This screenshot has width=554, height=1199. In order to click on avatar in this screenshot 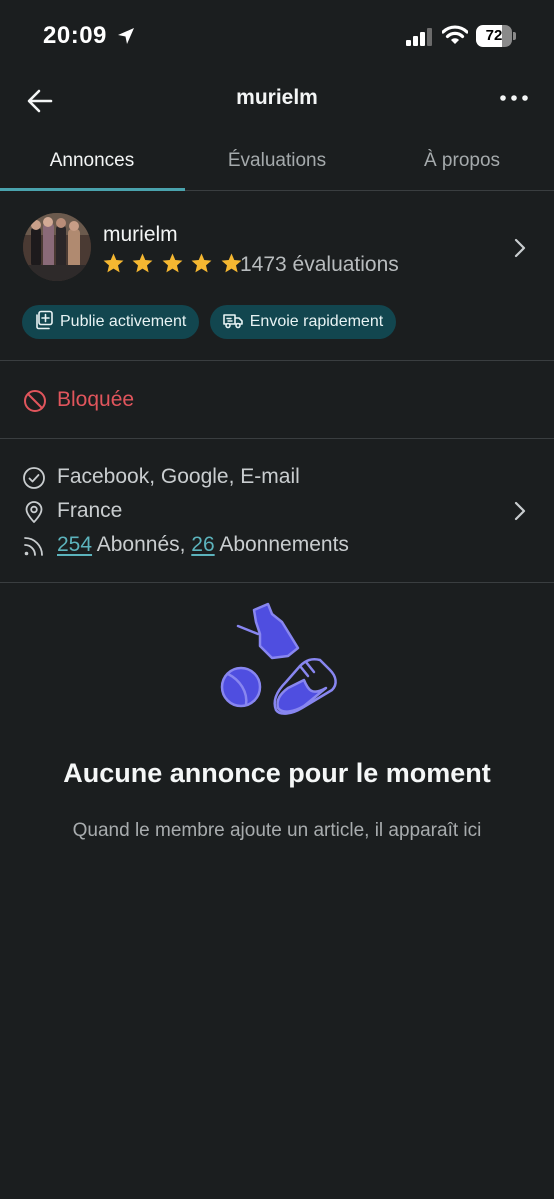, I will do `click(57, 247)`.